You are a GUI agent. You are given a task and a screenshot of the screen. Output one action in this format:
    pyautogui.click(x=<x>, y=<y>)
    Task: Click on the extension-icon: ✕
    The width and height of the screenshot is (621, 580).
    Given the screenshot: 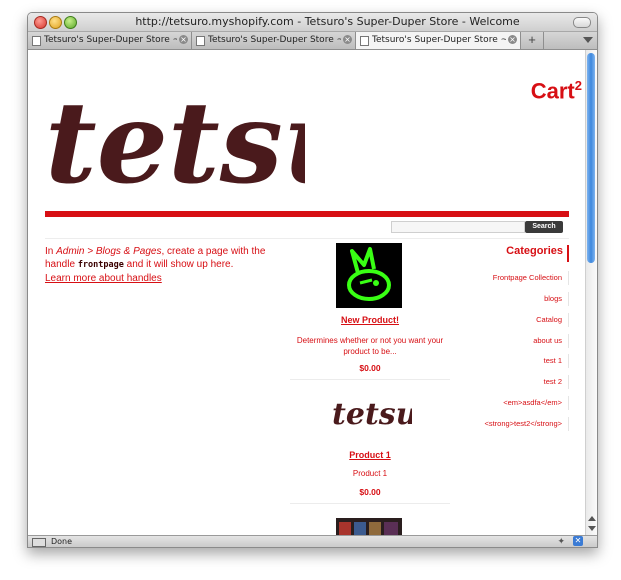 What is the action you would take?
    pyautogui.click(x=578, y=541)
    